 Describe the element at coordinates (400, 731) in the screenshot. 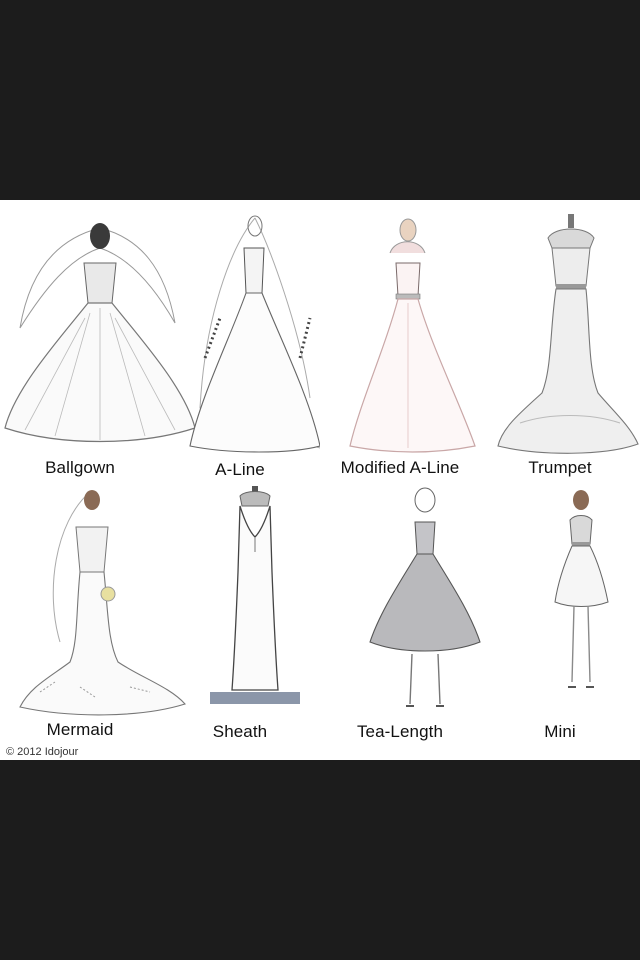

I see `style-label: Tea-Length` at that location.